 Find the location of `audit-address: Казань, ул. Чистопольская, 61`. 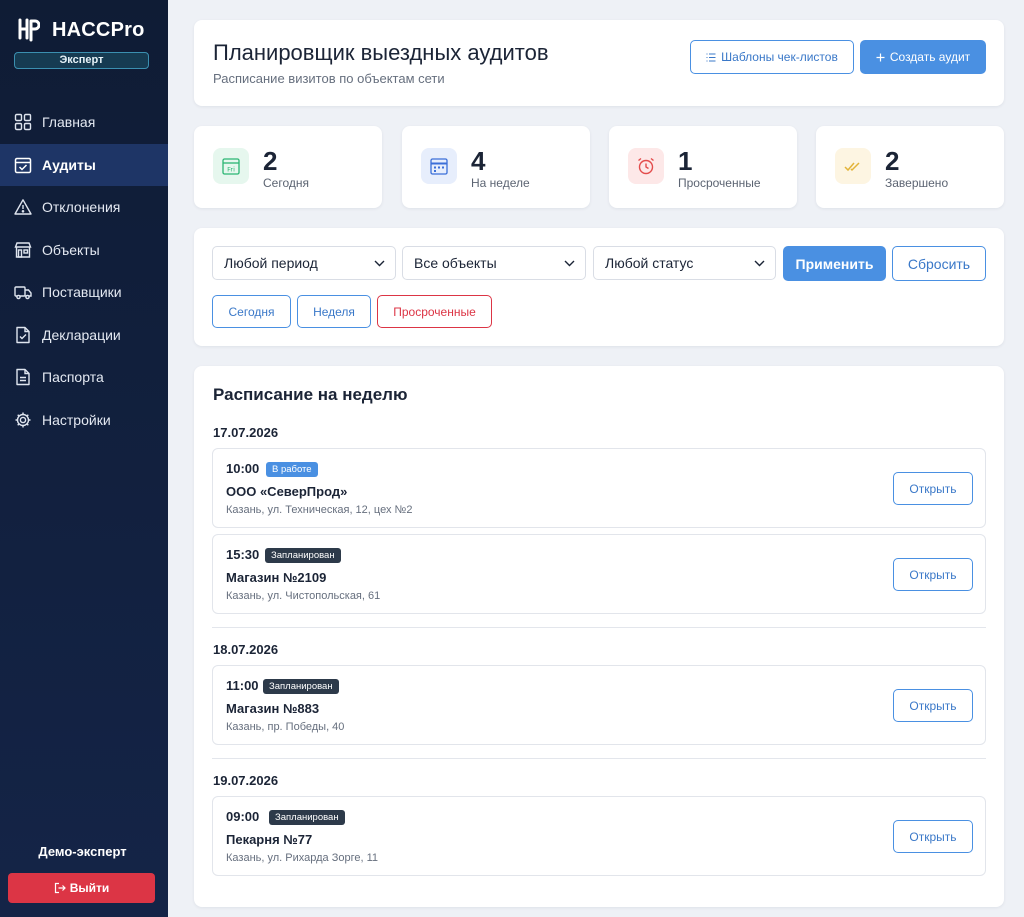

audit-address: Казань, ул. Чистопольская, 61 is located at coordinates (303, 596).